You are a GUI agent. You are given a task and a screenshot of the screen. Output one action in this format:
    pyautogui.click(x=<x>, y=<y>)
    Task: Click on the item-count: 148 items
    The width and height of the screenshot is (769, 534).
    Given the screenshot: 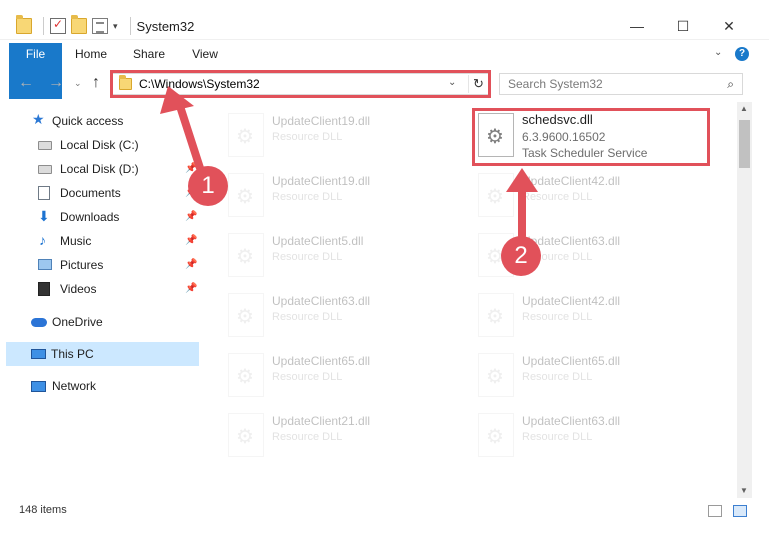 What is the action you would take?
    pyautogui.click(x=43, y=510)
    